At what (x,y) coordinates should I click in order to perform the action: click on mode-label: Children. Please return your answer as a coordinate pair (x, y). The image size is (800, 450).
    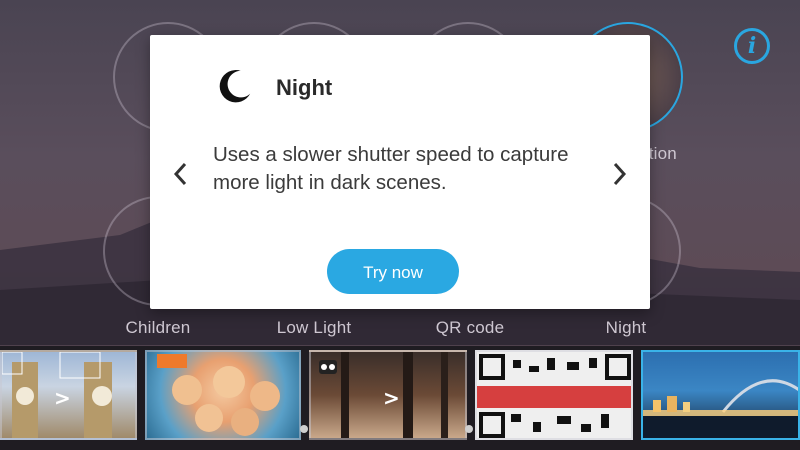
    Looking at the image, I should click on (158, 327).